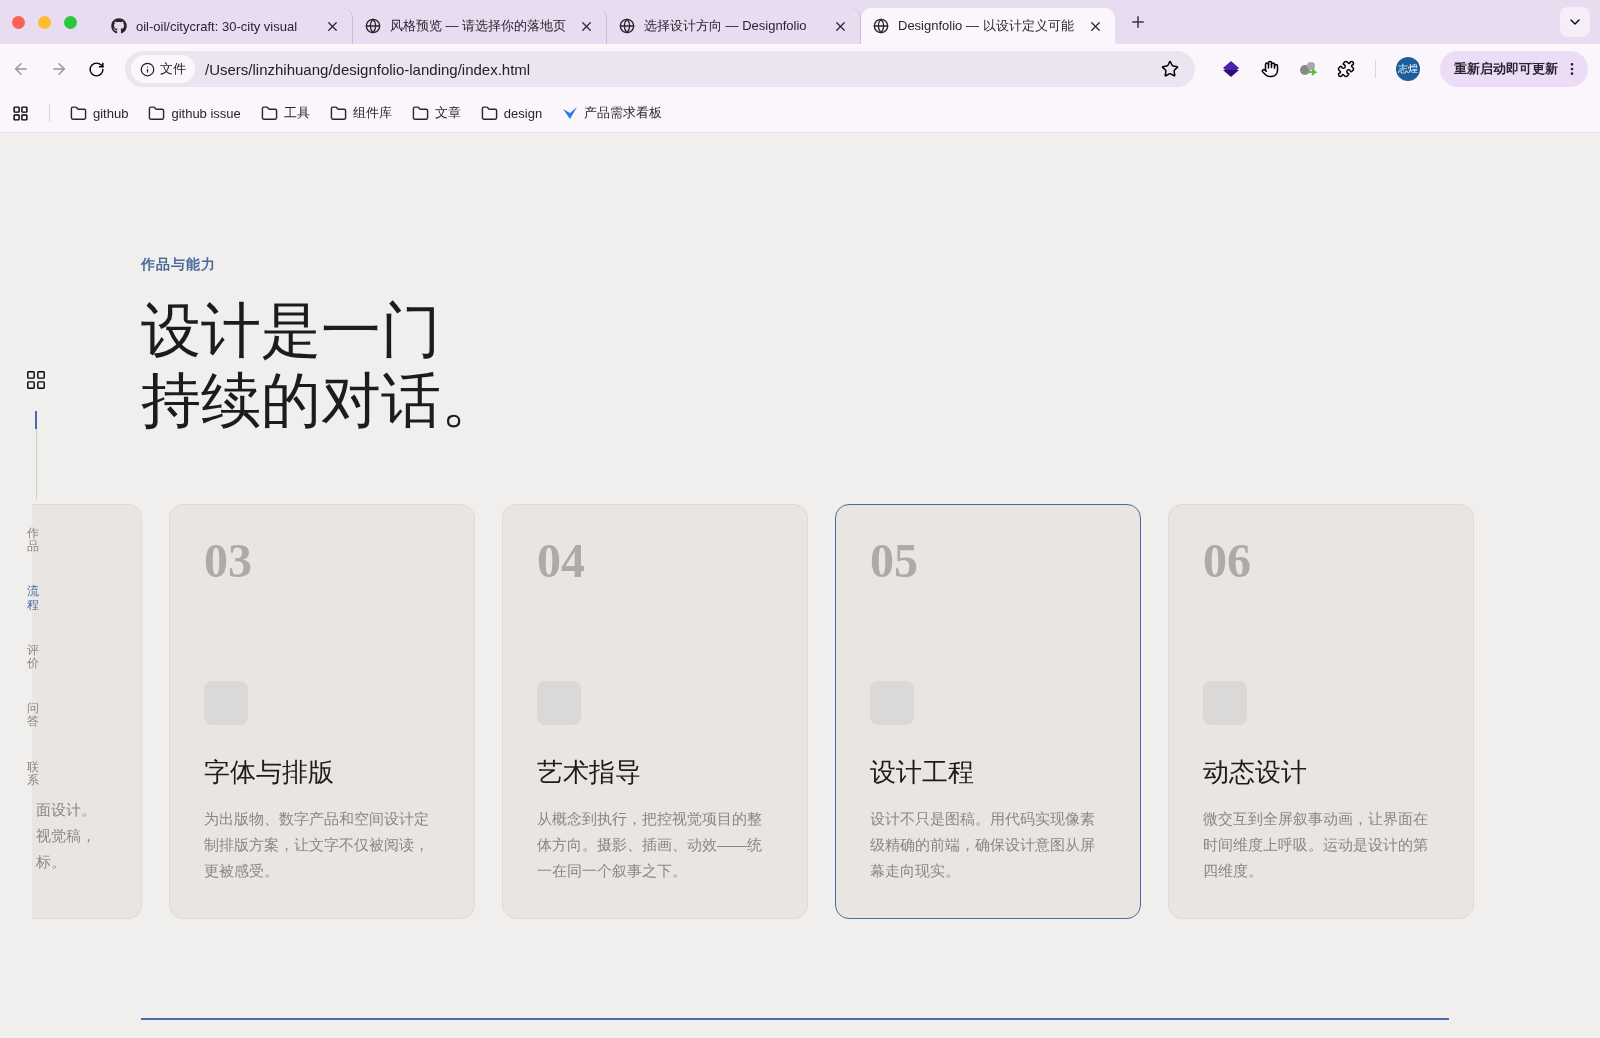 This screenshot has height=1038, width=1600. I want to click on card-text-fragment: 标。, so click(51, 862).